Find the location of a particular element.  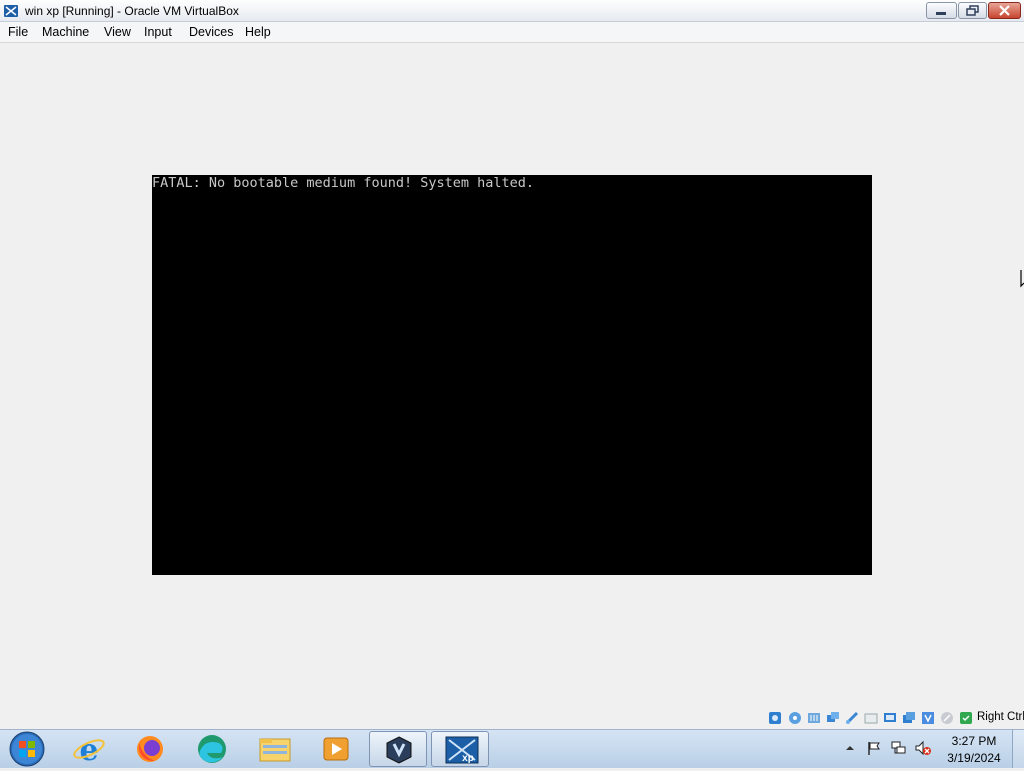

hard-disk-icon is located at coordinates (775, 718).